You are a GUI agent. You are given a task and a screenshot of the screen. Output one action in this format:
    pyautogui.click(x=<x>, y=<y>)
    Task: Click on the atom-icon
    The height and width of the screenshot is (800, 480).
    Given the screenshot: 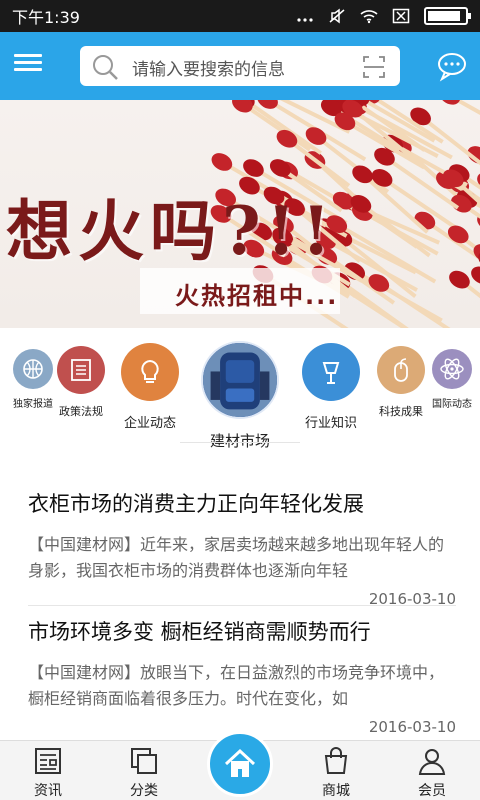 What is the action you would take?
    pyautogui.click(x=452, y=369)
    